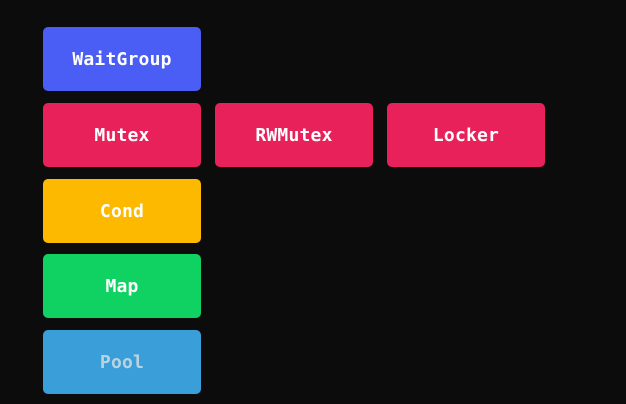 The width and height of the screenshot is (626, 404). I want to click on rwmutex-box: RWMutex, so click(294, 135).